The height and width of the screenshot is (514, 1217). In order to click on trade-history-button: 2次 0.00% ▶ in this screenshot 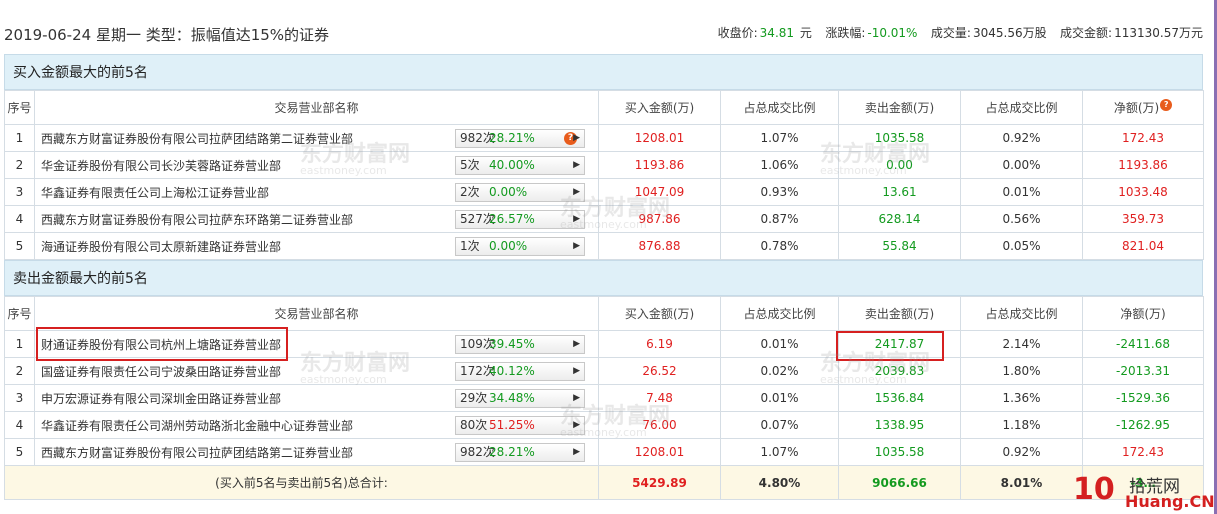, I will do `click(520, 192)`.